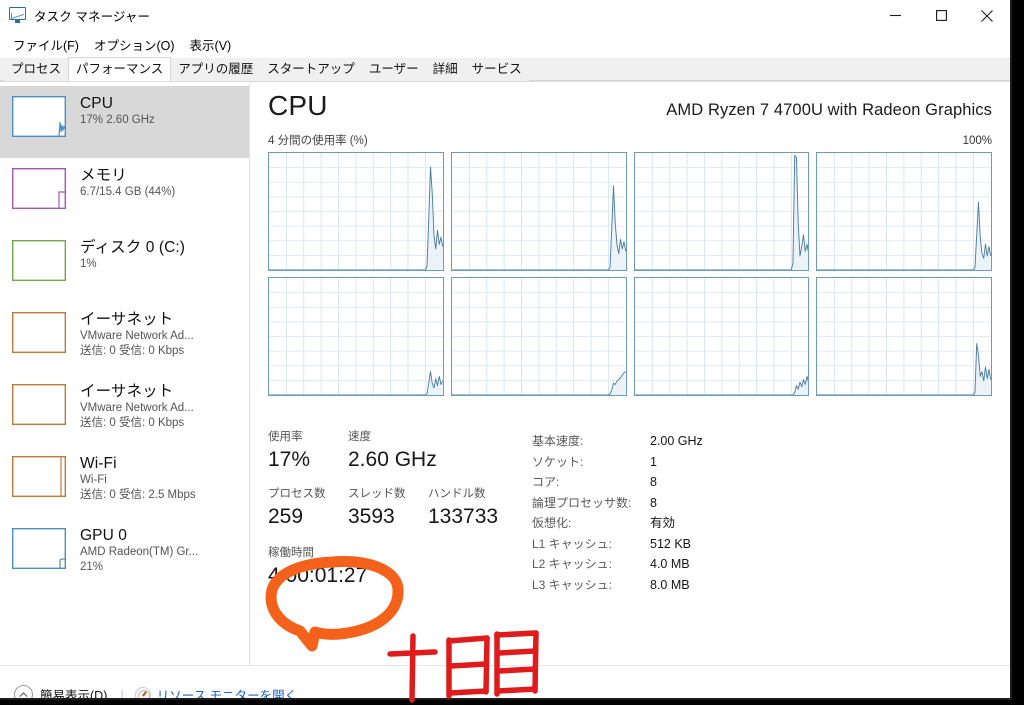  What do you see at coordinates (124, 482) in the screenshot?
I see `sidebar-item-wifi: Wi-Fi Wi-Fi 送信: 0 受信: 2.5 Mbps` at bounding box center [124, 482].